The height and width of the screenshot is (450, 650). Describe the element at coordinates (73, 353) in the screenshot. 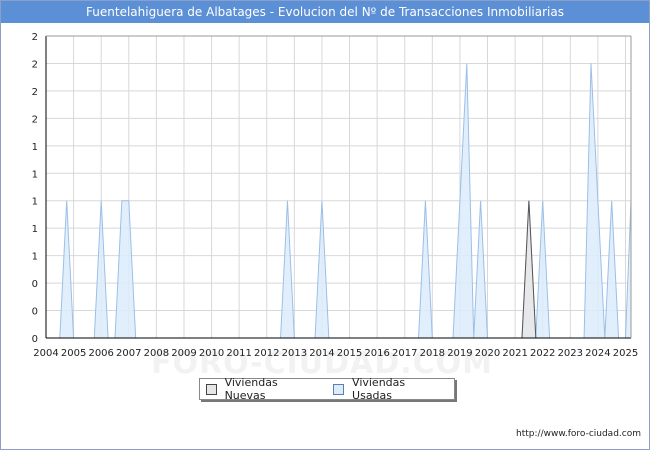

I see `x-tick-label: 2005` at that location.